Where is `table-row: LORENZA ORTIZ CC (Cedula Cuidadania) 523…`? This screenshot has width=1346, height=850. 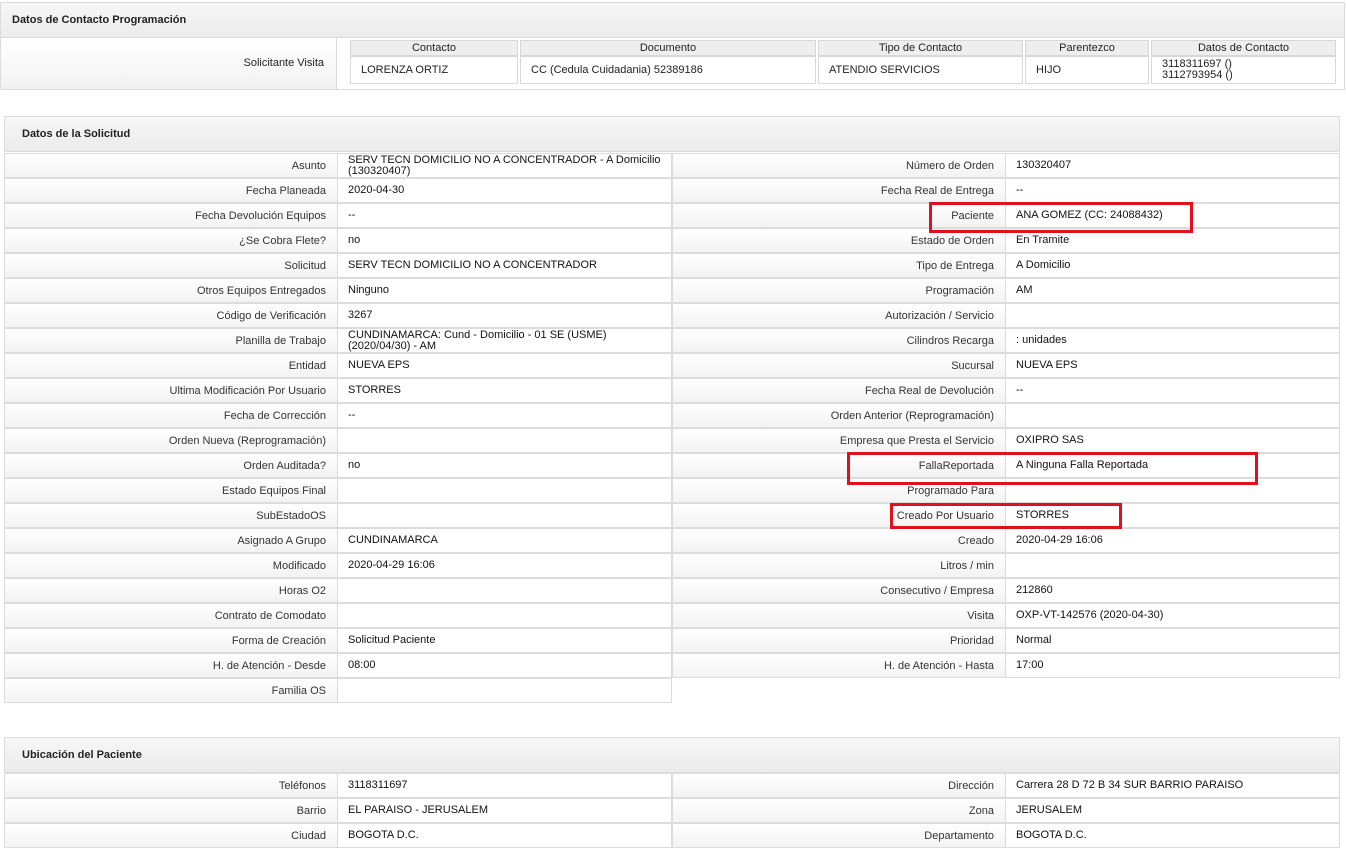
table-row: LORENZA ORTIZ CC (Cedula Cuidadania) 523… is located at coordinates (843, 70).